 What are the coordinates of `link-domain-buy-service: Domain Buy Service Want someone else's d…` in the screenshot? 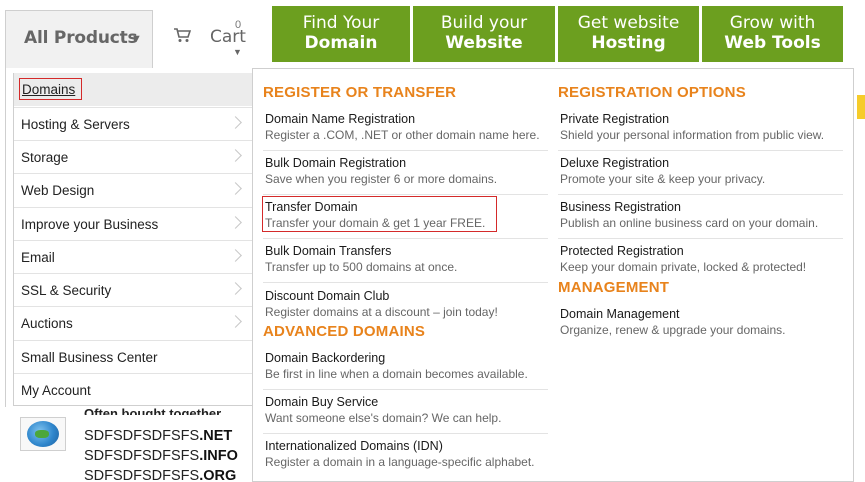 It's located at (405, 412).